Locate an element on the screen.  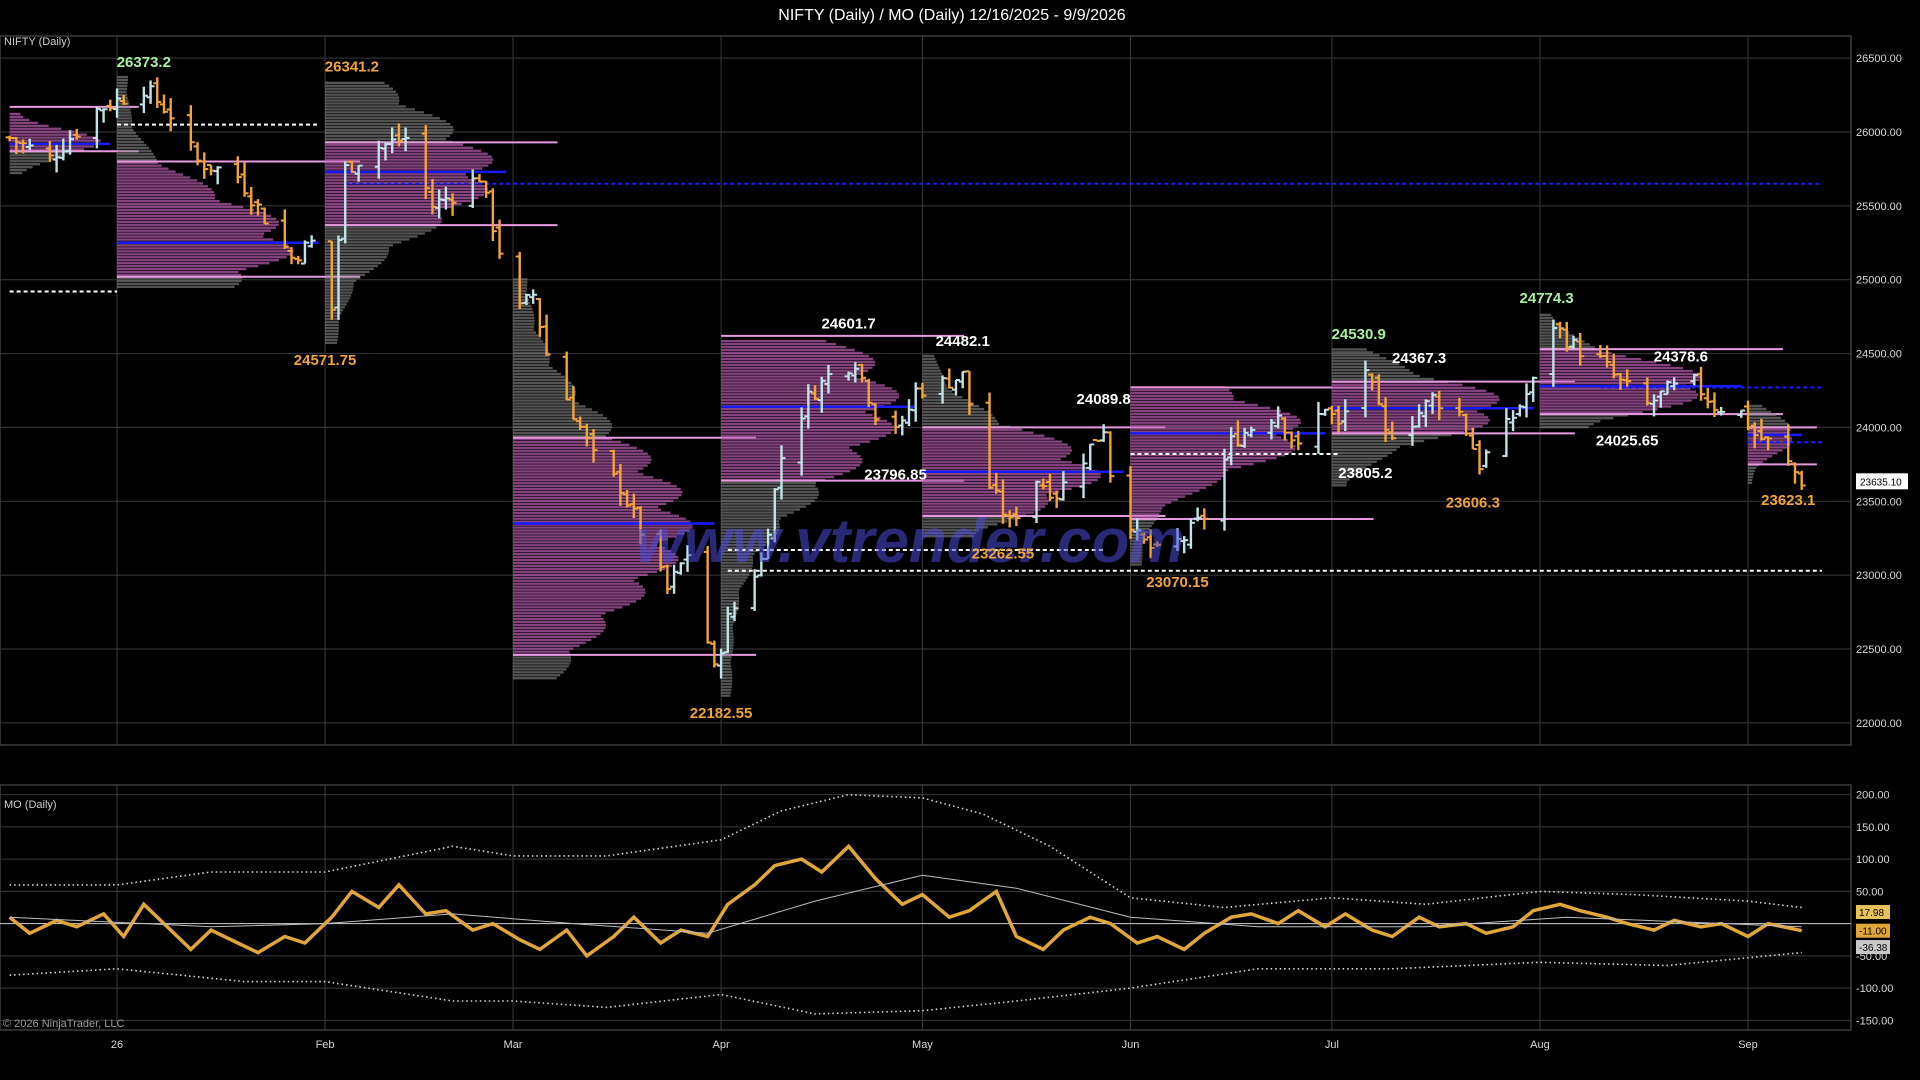
price-tick-label: 22500.00 is located at coordinates (1879, 650).